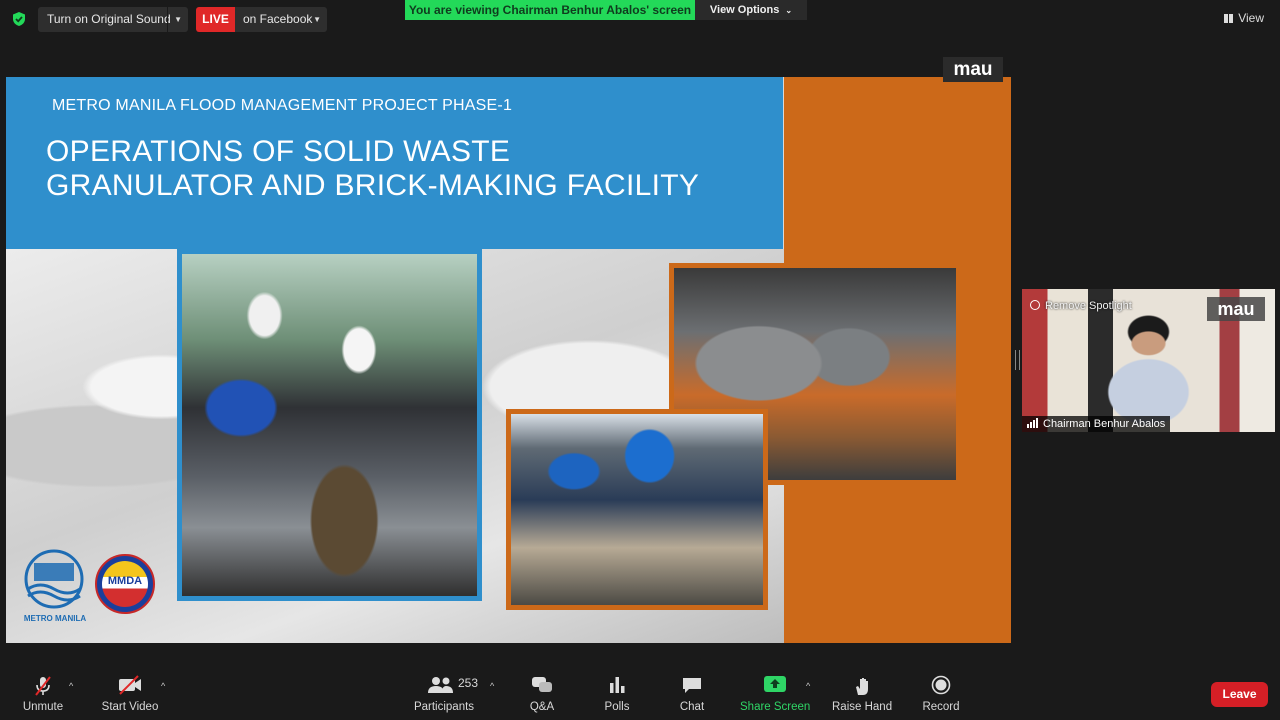  I want to click on share-screen-label: Share Screen, so click(775, 707).